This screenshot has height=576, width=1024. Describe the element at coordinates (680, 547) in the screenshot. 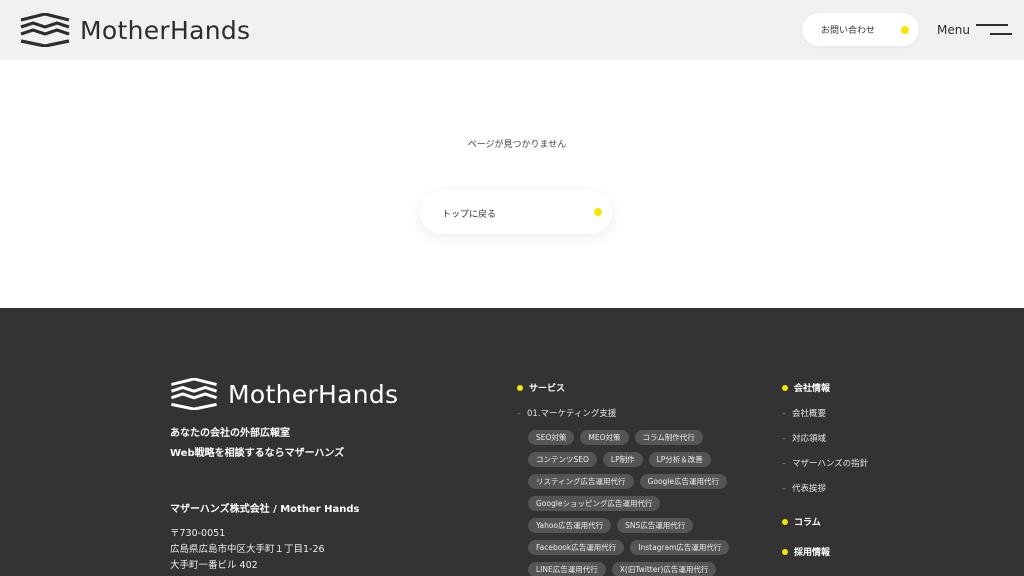

I see `service-tag: Instagram広告運用代行` at that location.